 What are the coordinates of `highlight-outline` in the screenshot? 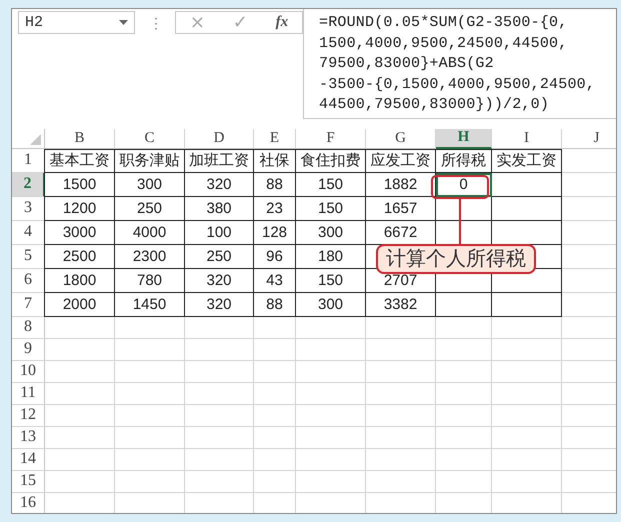 It's located at (460, 186).